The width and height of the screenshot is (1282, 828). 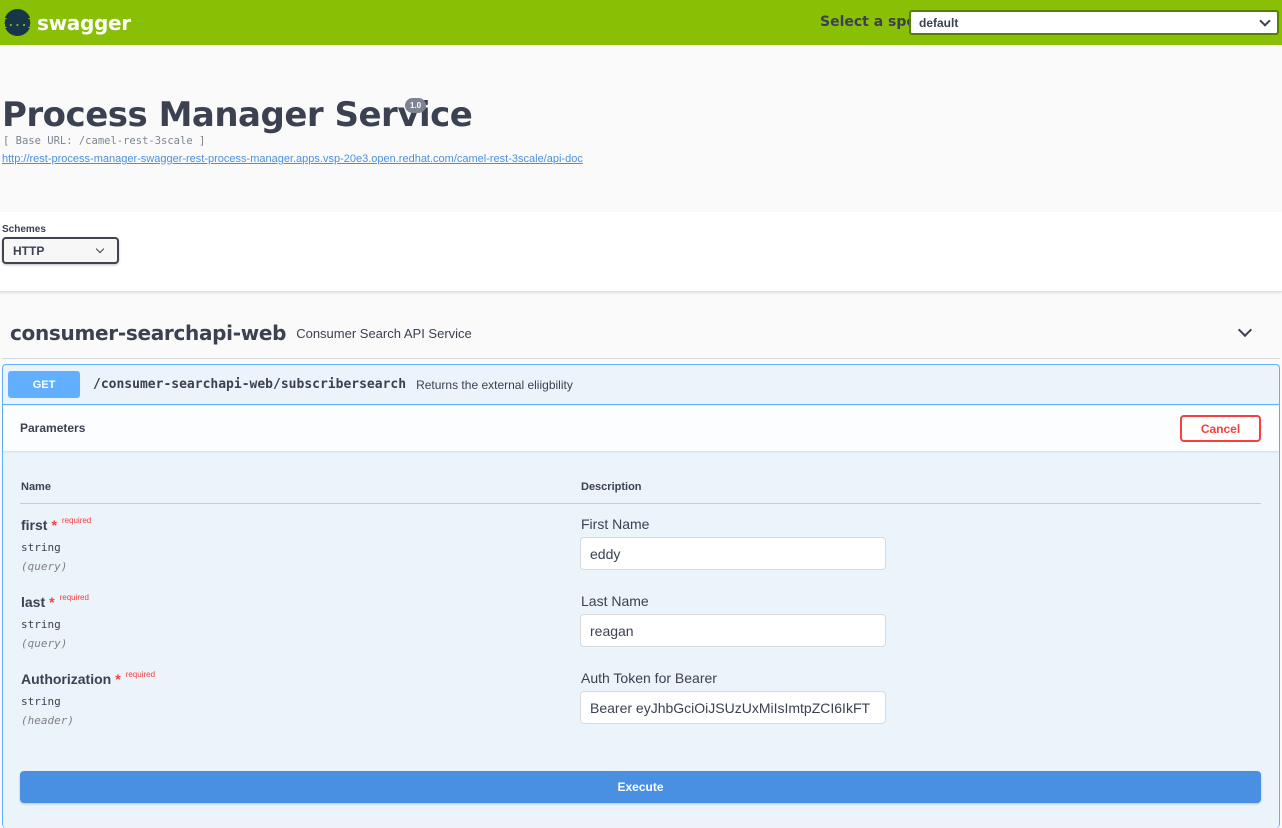 I want to click on param-name-text: Authorization, so click(x=66, y=679).